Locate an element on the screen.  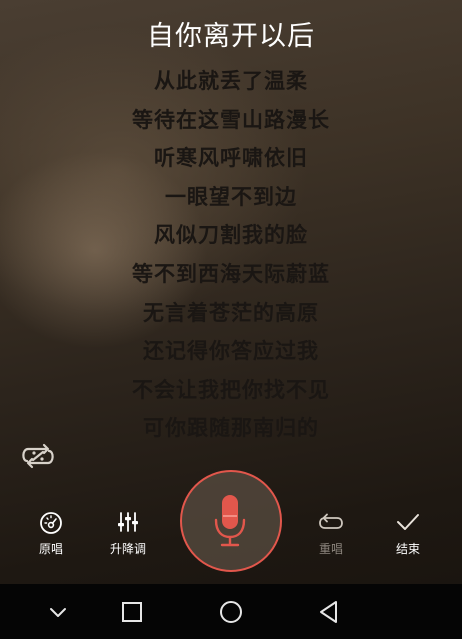
triangle-back-icon is located at coordinates (328, 612).